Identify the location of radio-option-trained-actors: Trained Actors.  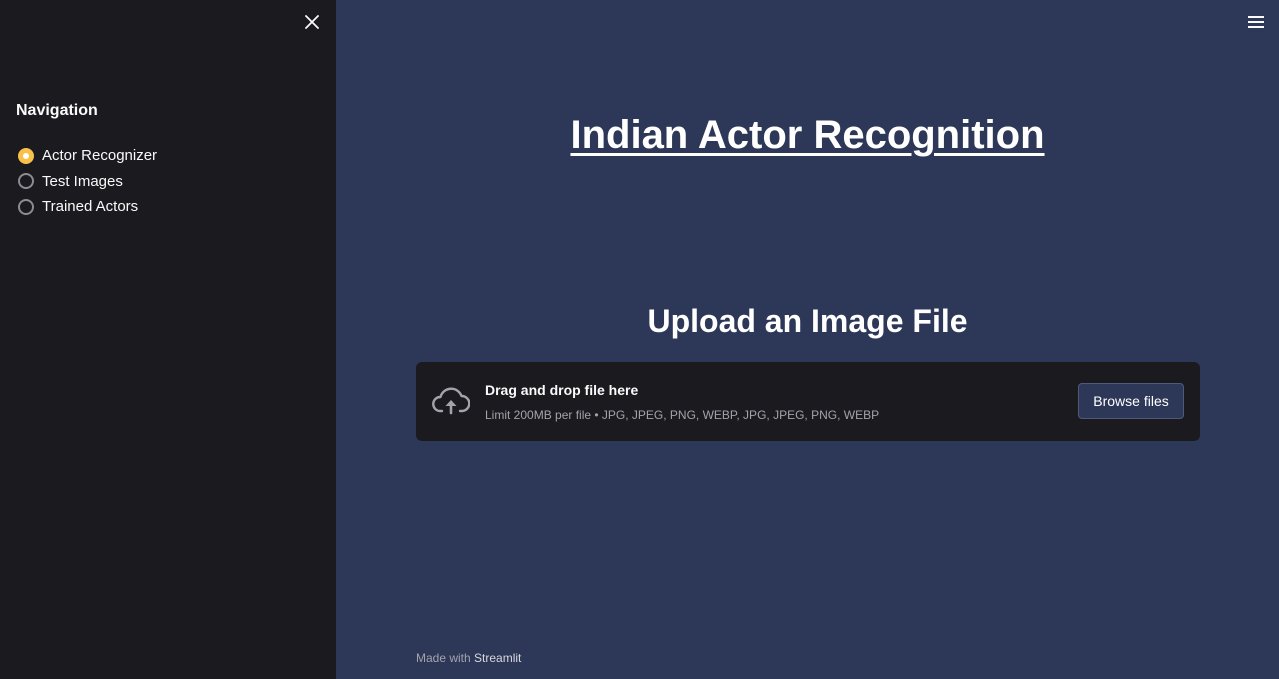
(86, 207).